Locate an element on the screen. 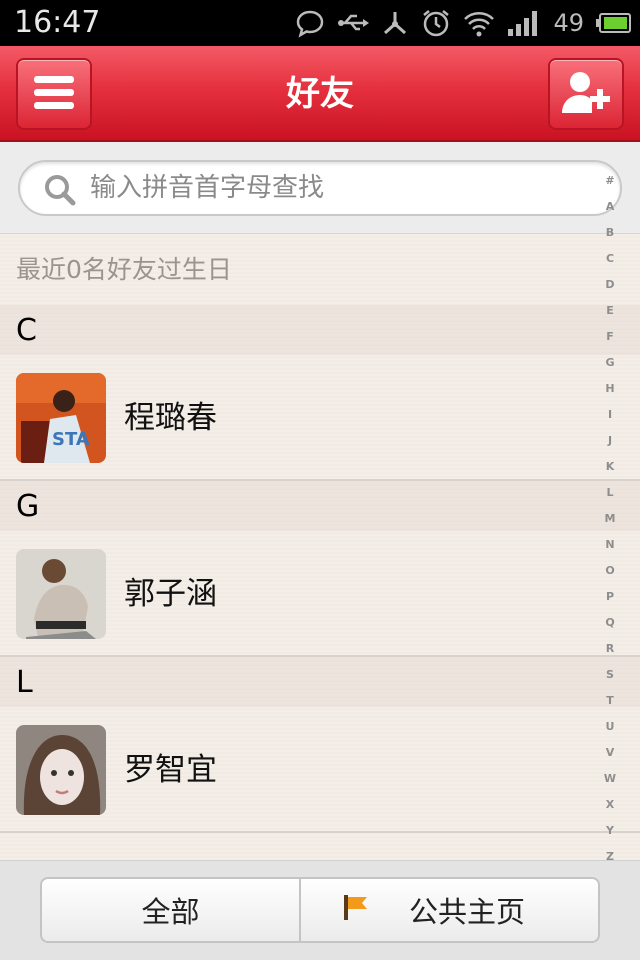  bottom-bar: 全部 公共主页 is located at coordinates (320, 910).